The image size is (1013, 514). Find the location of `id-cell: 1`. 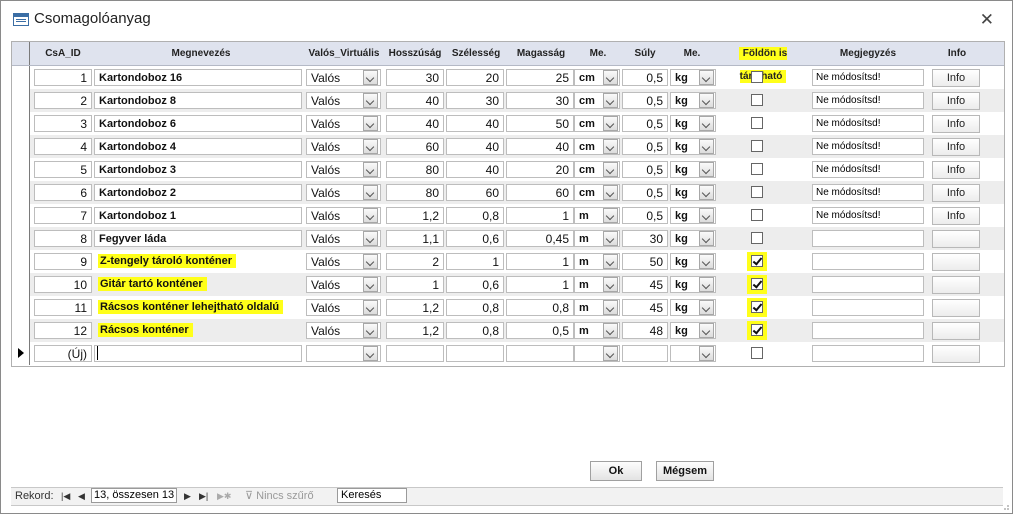

id-cell: 1 is located at coordinates (63, 77).